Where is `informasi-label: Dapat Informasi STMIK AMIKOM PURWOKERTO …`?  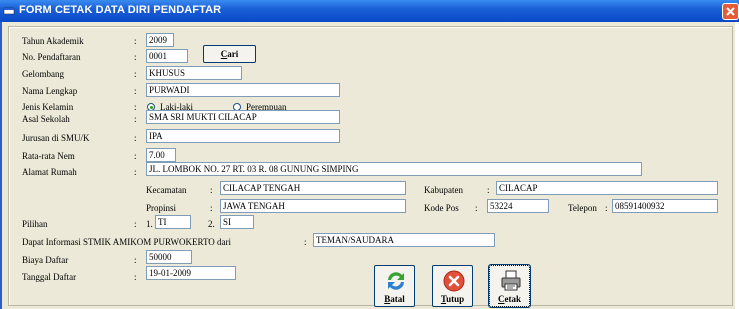 informasi-label: Dapat Informasi STMIK AMIKOM PURWOKERTO … is located at coordinates (127, 242).